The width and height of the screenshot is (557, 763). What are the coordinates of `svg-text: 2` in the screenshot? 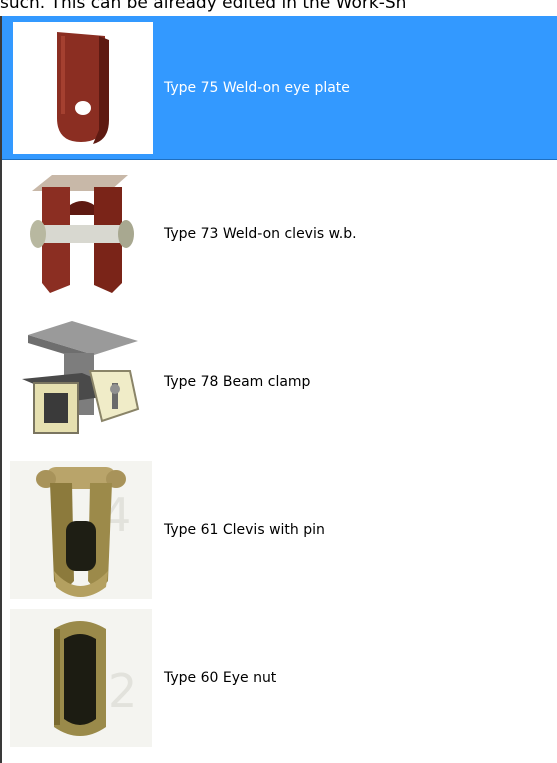 It's located at (122, 691).